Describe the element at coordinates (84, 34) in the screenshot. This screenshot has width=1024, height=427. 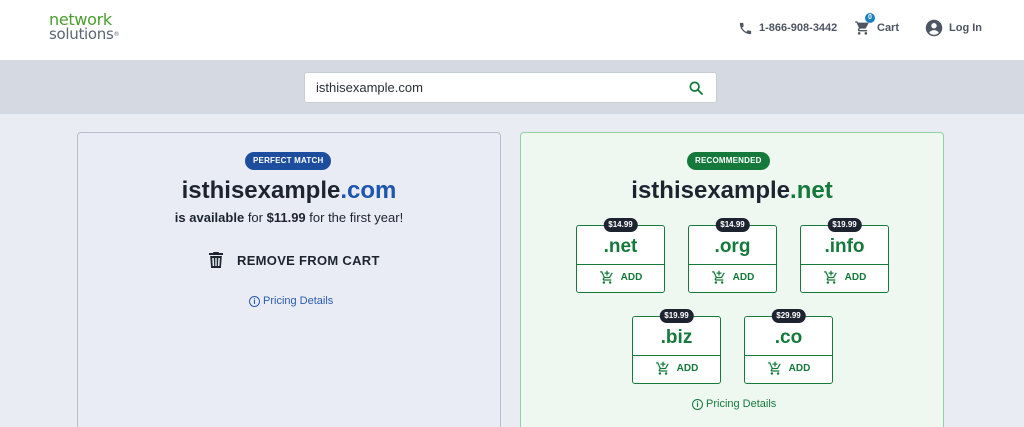
I see `logo-line2: solutions®` at that location.